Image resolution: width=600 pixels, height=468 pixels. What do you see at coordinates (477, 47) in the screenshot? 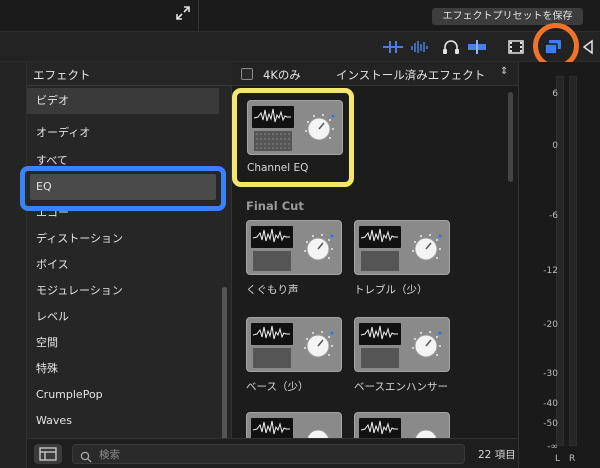
I see `audio-lanes-icon` at bounding box center [477, 47].